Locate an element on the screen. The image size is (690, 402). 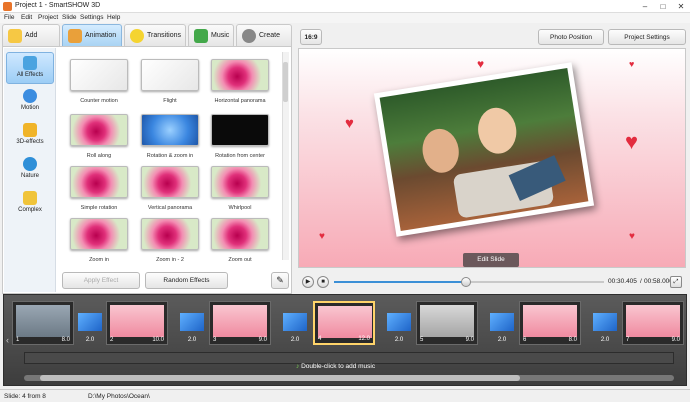
time-current: 00:30.405 is located at coordinates (622, 281).